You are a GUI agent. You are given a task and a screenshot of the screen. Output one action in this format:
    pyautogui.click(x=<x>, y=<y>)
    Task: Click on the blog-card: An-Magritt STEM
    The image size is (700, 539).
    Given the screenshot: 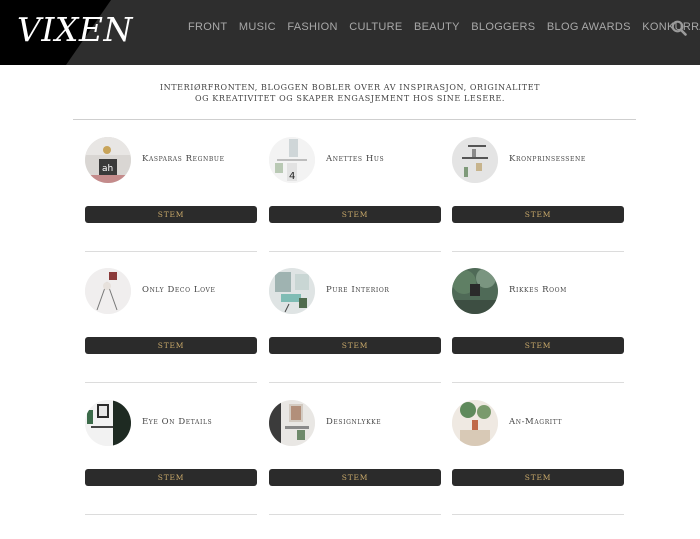 What is the action you would take?
    pyautogui.click(x=538, y=462)
    